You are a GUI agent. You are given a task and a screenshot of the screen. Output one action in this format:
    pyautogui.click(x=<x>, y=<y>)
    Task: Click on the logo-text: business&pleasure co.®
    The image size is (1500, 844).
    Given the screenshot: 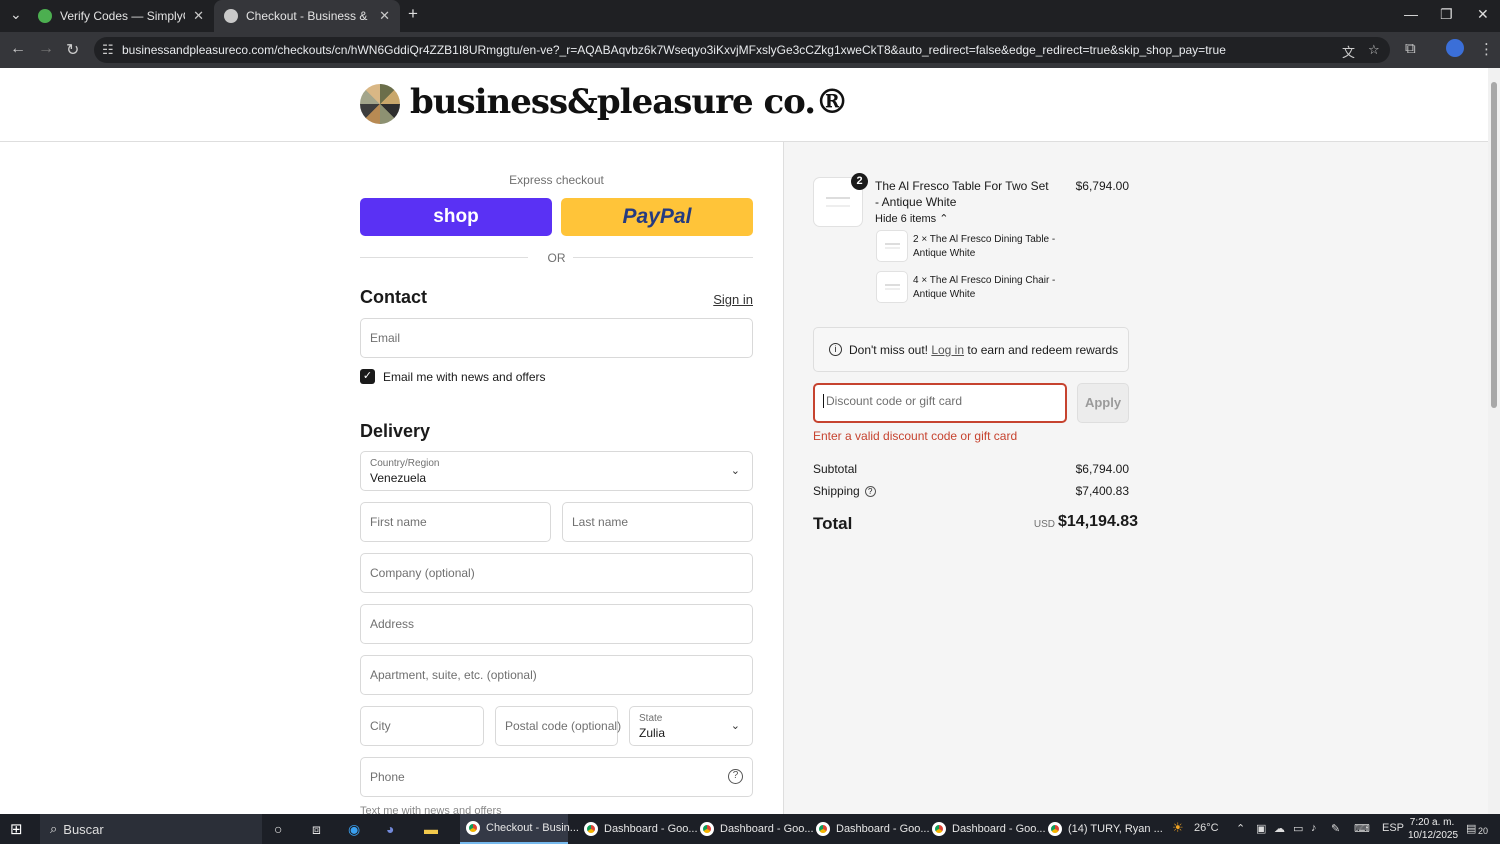 What is the action you would take?
    pyautogui.click(x=629, y=102)
    